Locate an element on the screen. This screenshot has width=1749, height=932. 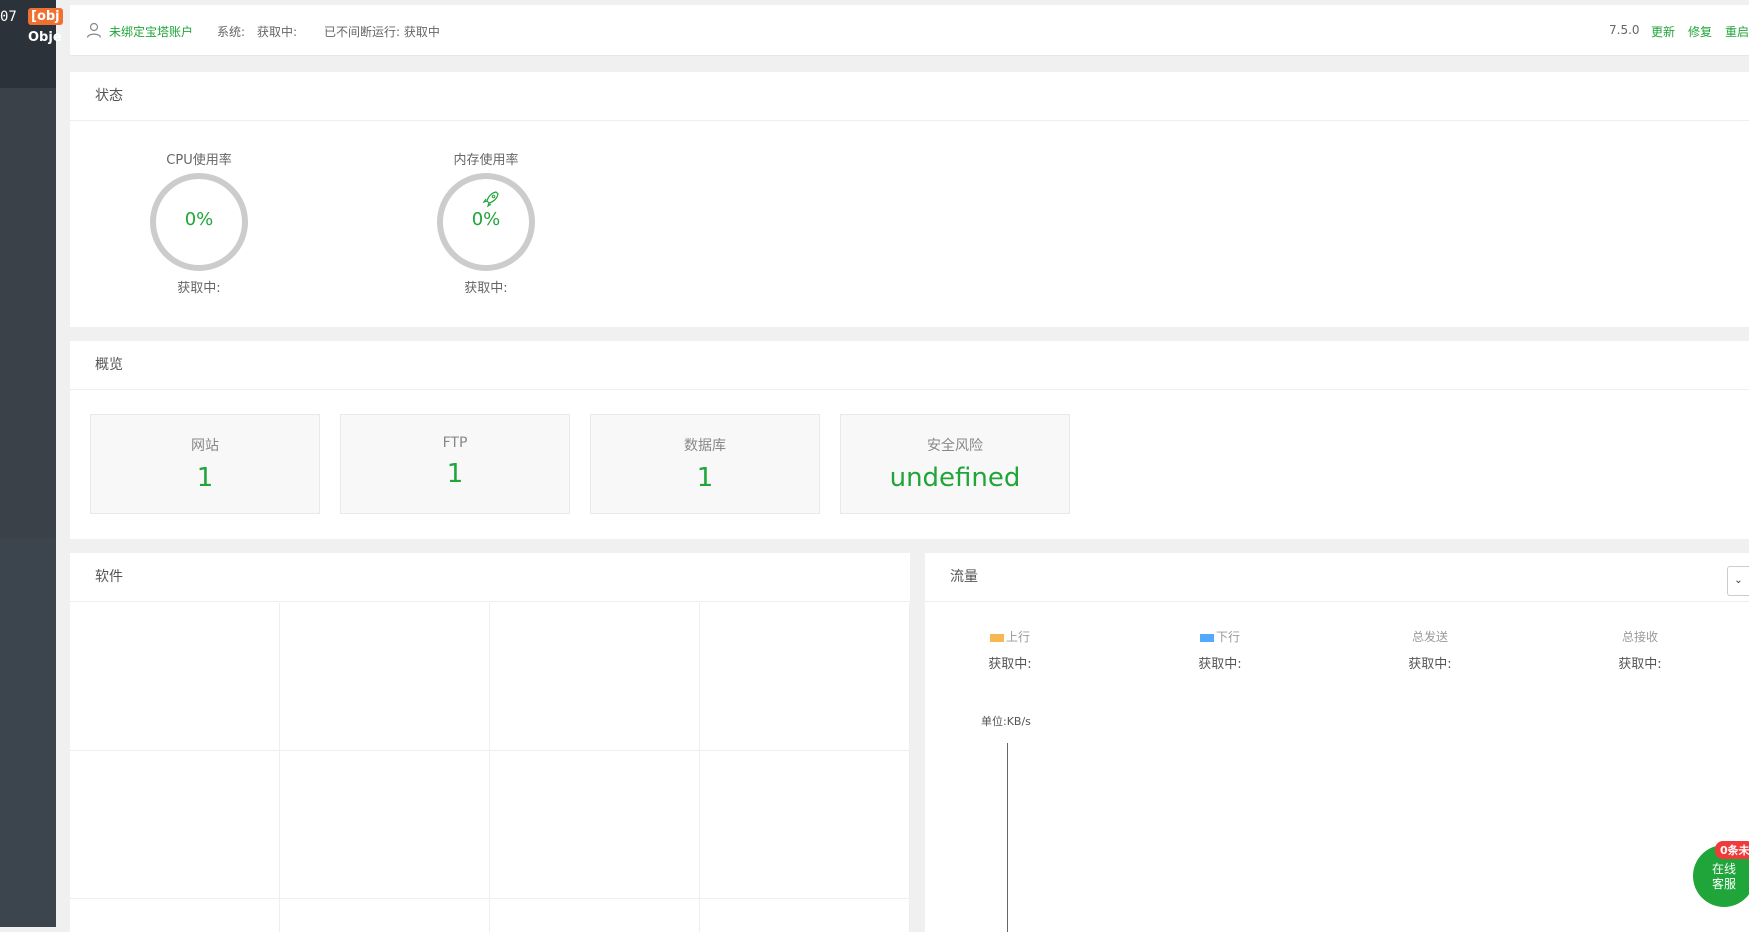
sidebar-obj-text: Obje is located at coordinates (45, 37).